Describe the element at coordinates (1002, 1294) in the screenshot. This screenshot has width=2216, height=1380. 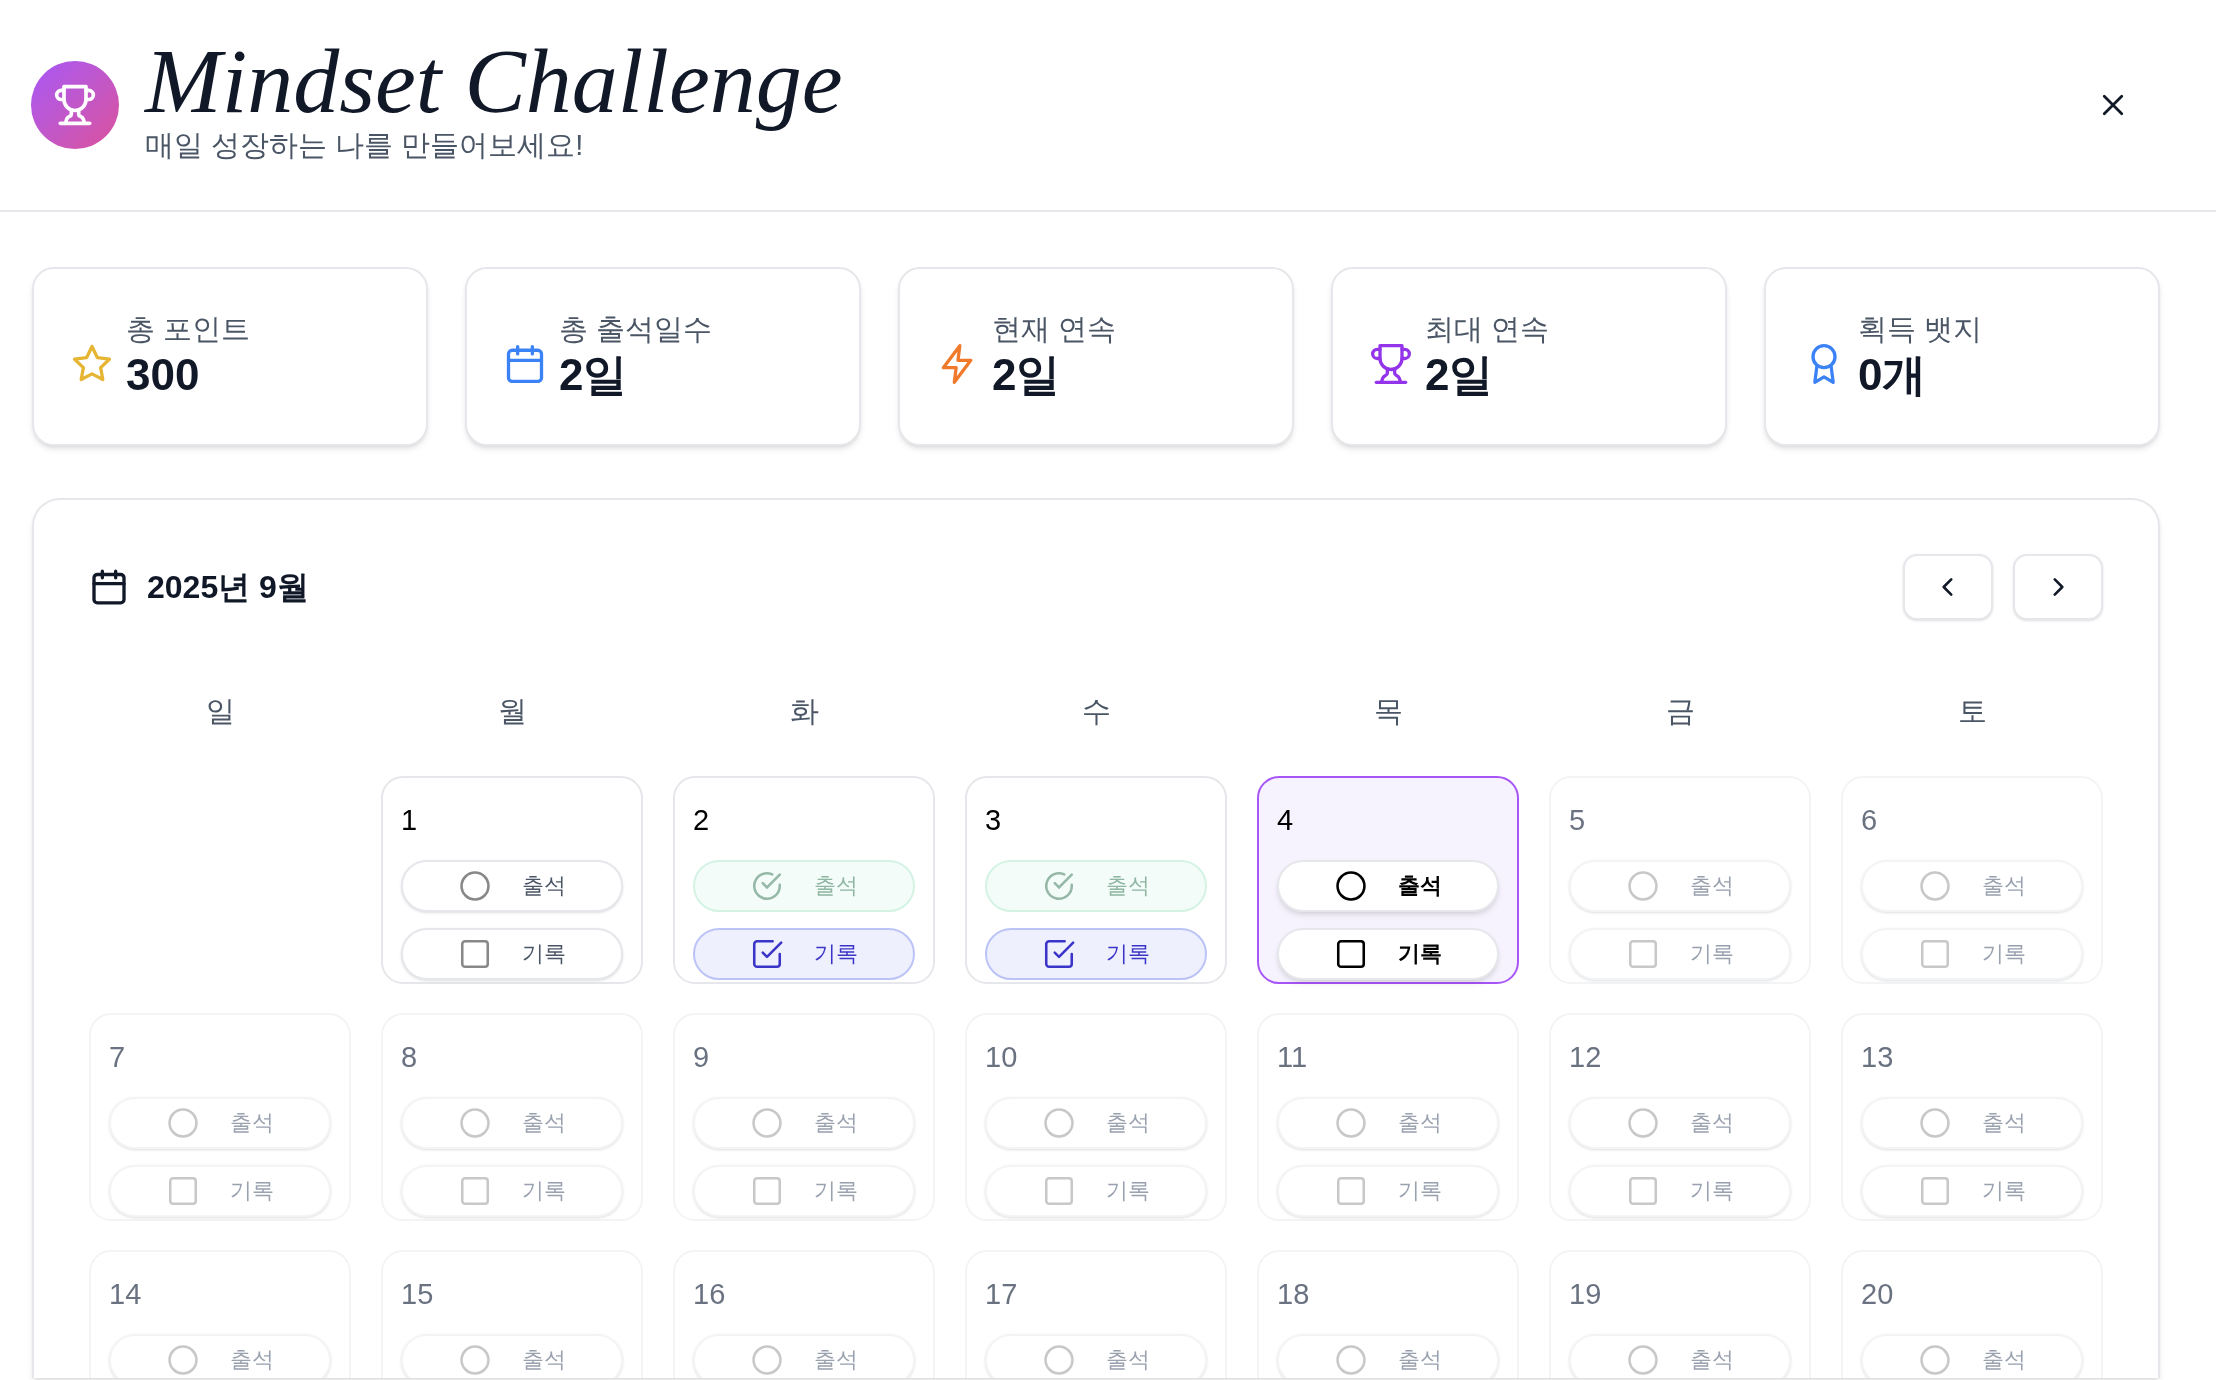
I see `day-number: 17` at that location.